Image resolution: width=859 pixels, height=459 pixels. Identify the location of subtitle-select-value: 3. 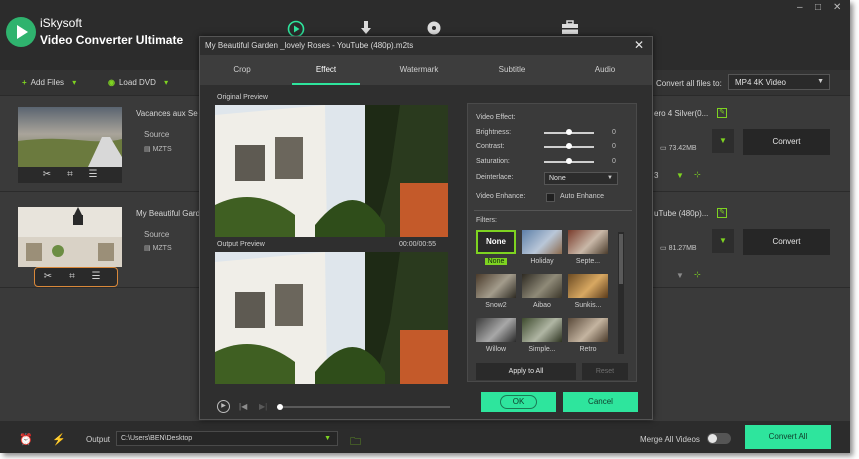
(656, 175).